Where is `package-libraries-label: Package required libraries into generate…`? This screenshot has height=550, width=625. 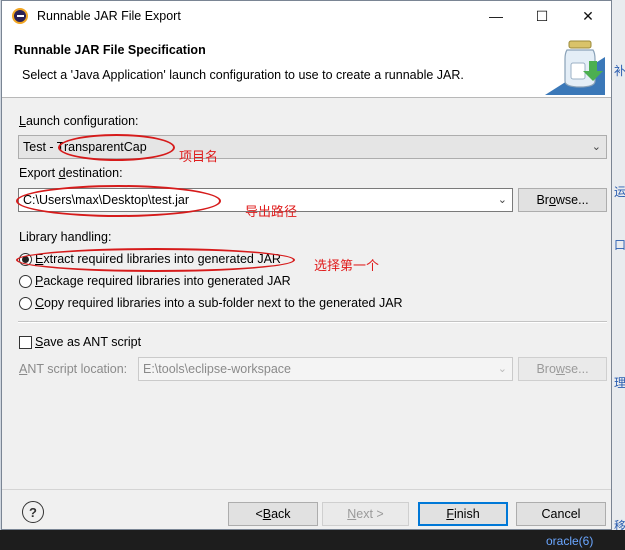
package-libraries-label: Package required libraries into generate… is located at coordinates (163, 281).